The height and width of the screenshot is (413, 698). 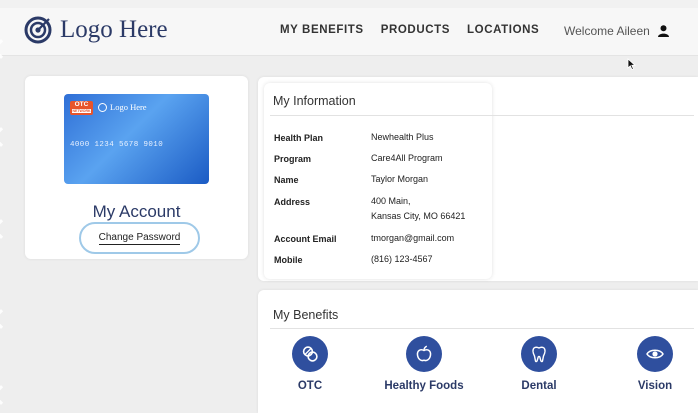 What do you see at coordinates (81, 111) in the screenshot?
I see `otc-badge-sub: NETWORK` at bounding box center [81, 111].